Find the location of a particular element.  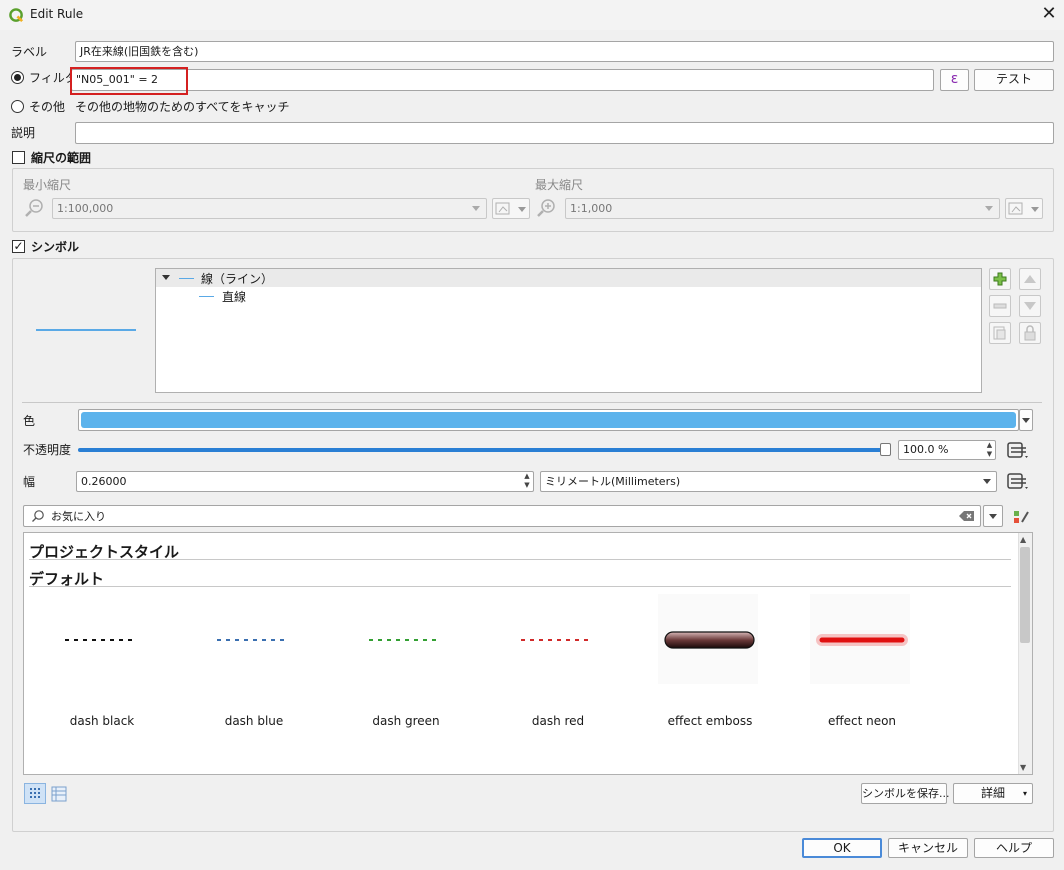

min-scale-menu-icon is located at coordinates (522, 209).